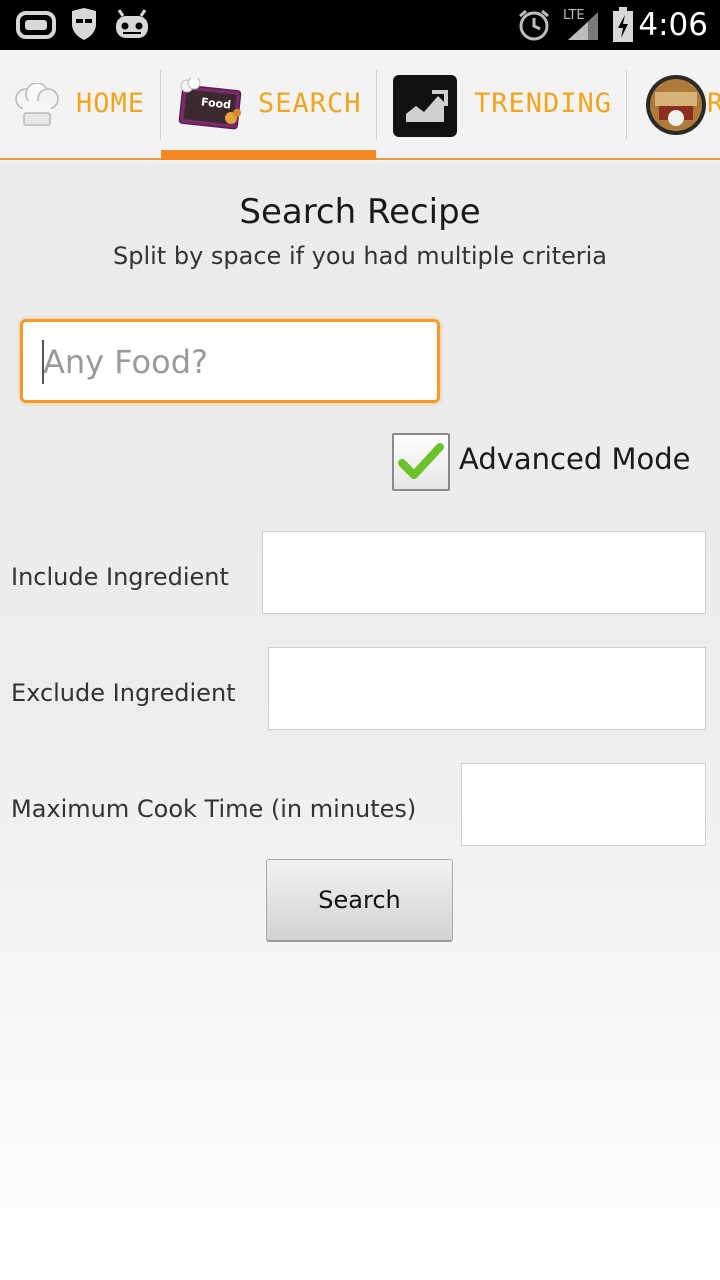  What do you see at coordinates (36, 25) in the screenshot?
I see `gamepad-icon` at bounding box center [36, 25].